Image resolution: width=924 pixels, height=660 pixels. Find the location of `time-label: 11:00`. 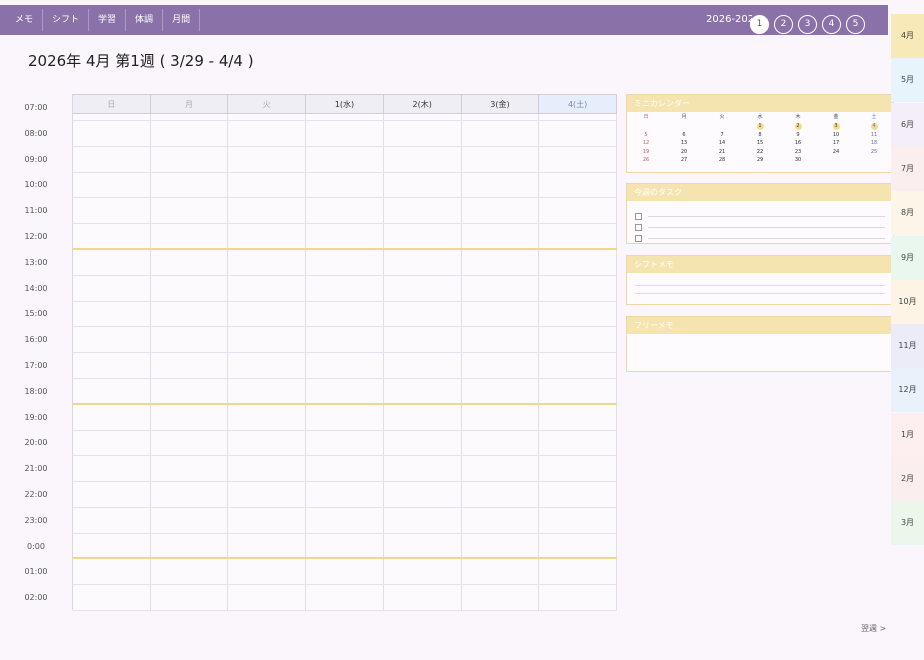

time-label: 11:00 is located at coordinates (36, 211).